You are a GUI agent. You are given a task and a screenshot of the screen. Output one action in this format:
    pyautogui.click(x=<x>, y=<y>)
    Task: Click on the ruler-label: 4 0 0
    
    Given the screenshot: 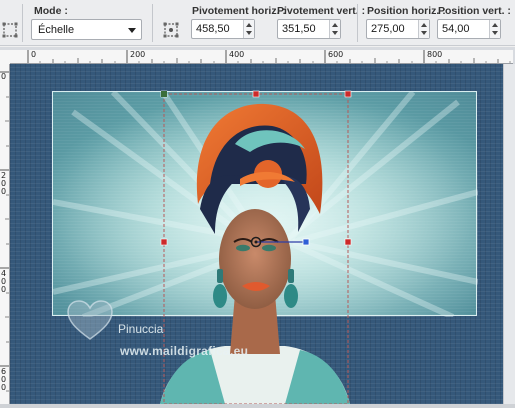 What is the action you would take?
    pyautogui.click(x=4, y=281)
    